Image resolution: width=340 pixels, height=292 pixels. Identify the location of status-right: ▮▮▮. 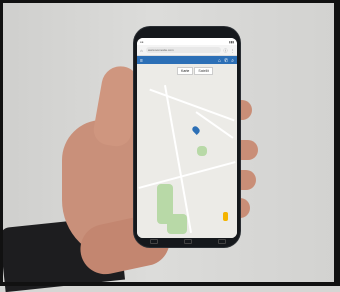
(231, 41).